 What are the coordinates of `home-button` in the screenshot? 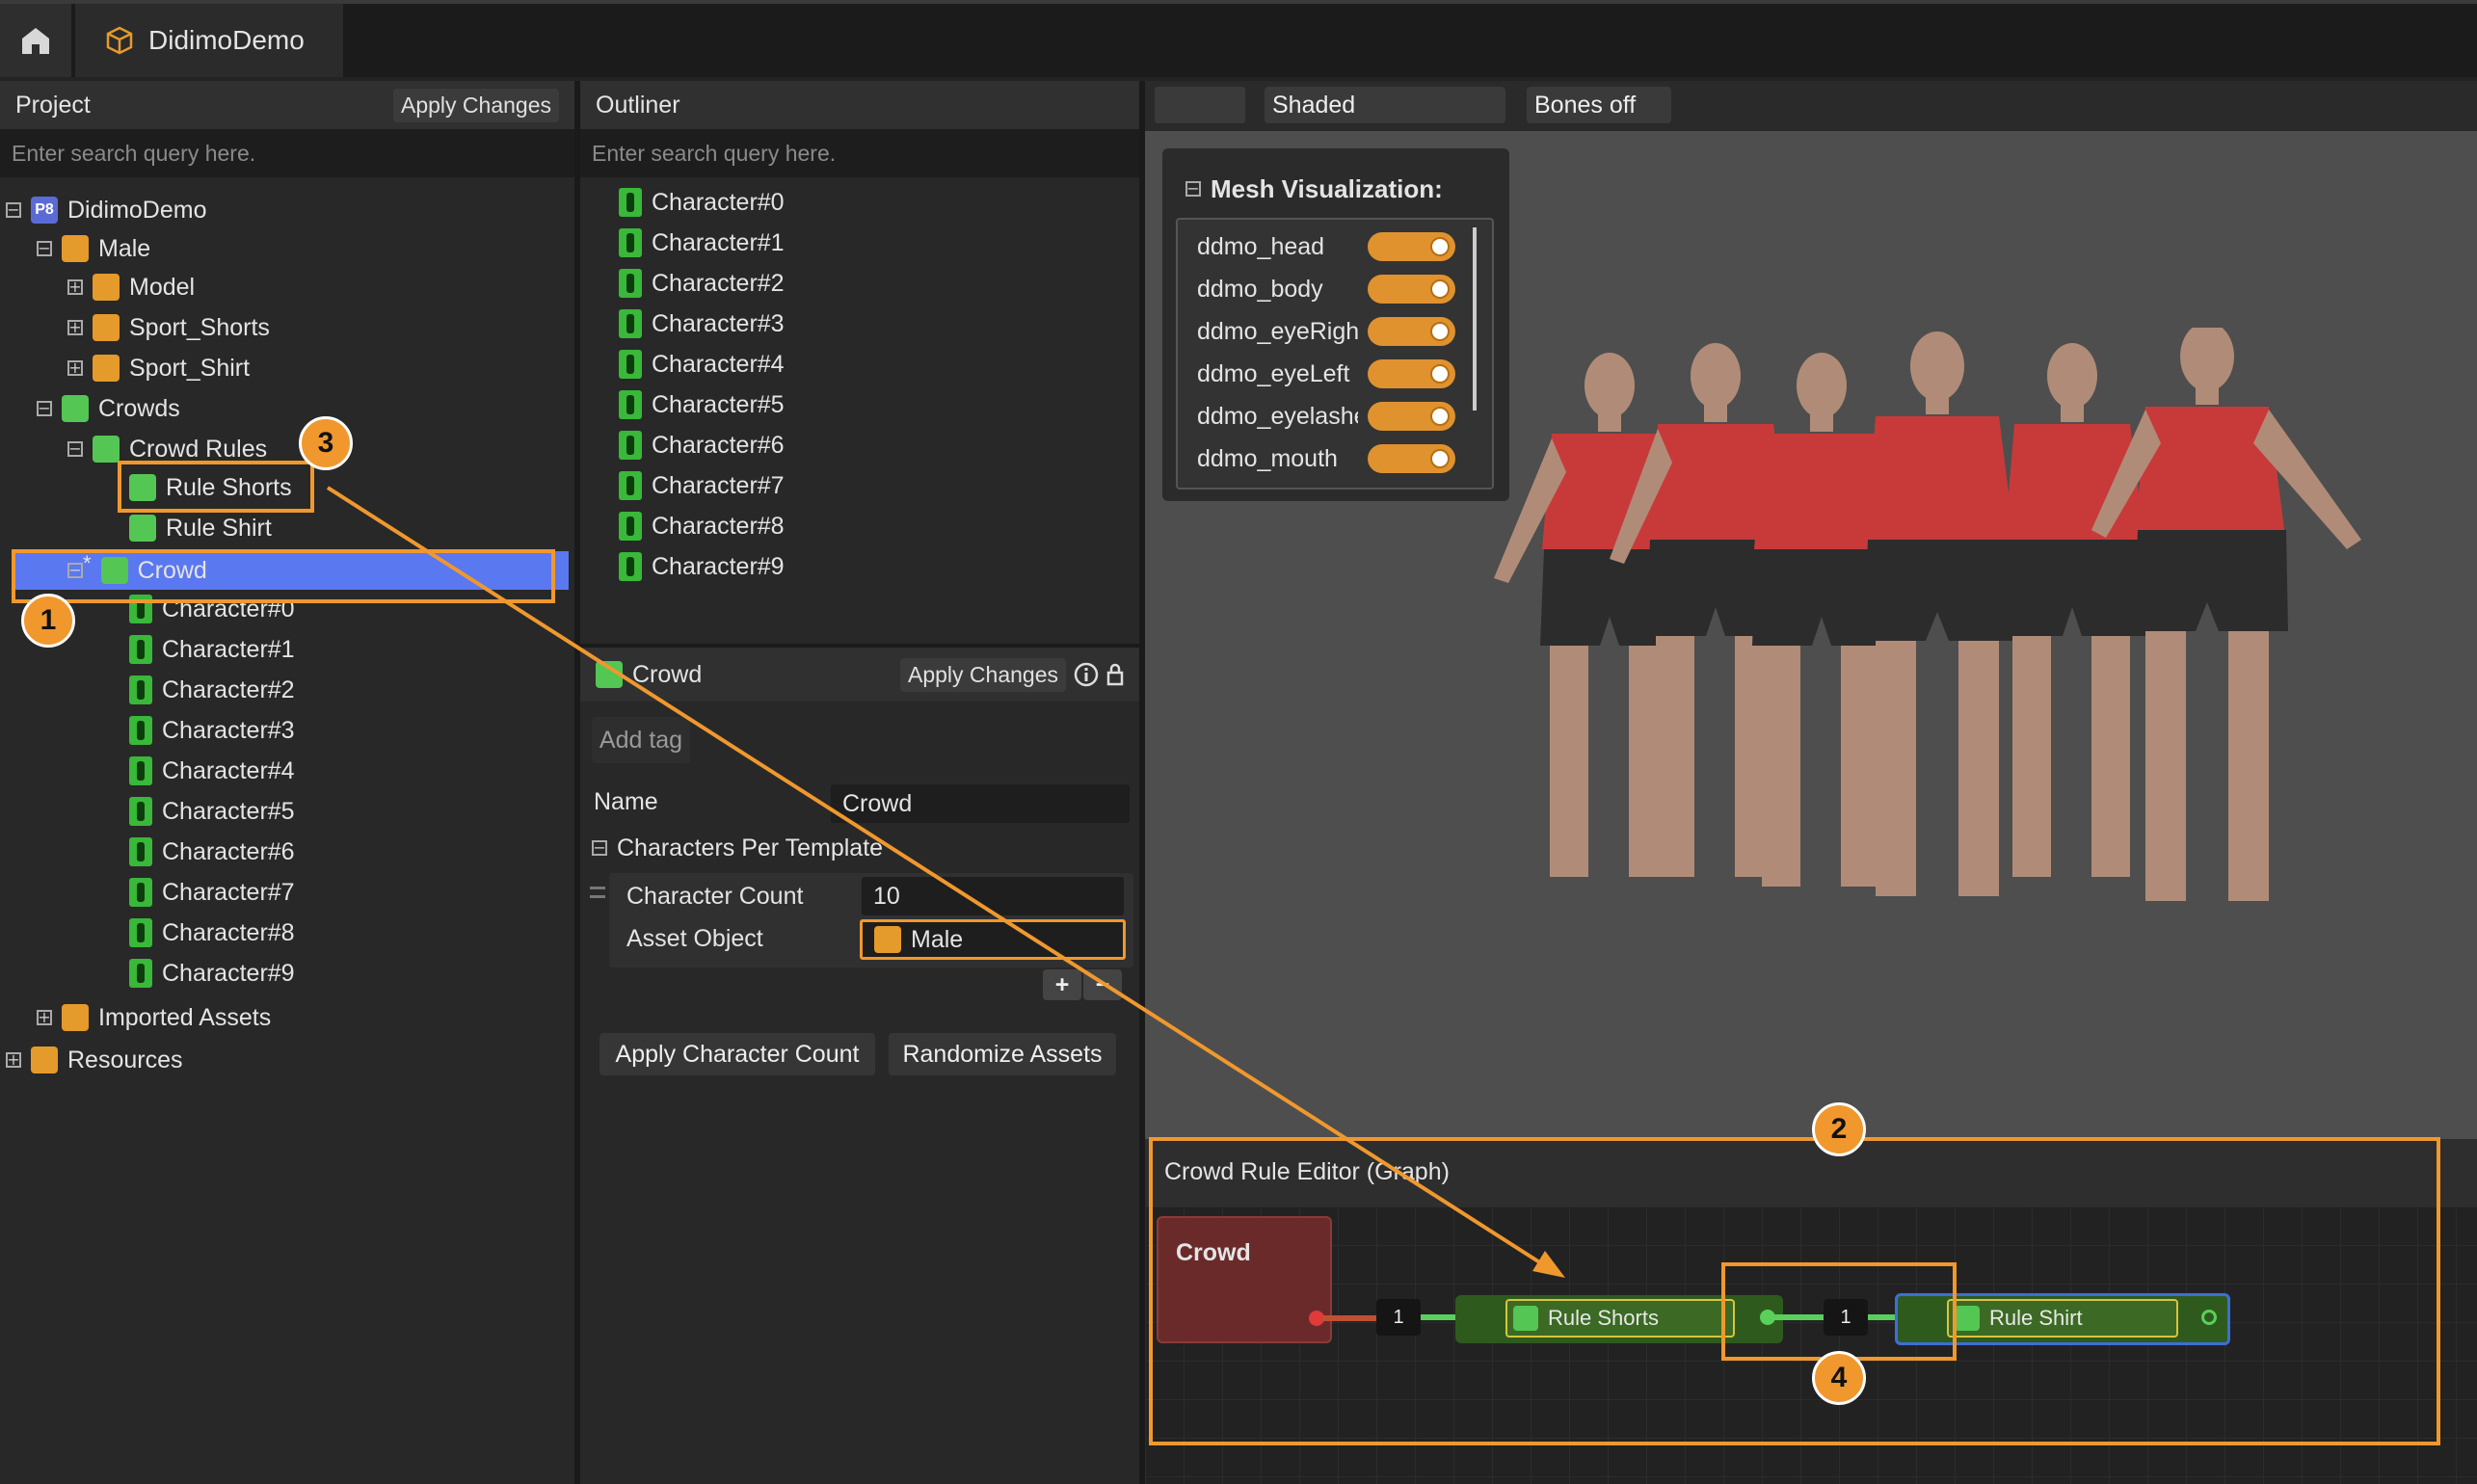 It's located at (35, 40).